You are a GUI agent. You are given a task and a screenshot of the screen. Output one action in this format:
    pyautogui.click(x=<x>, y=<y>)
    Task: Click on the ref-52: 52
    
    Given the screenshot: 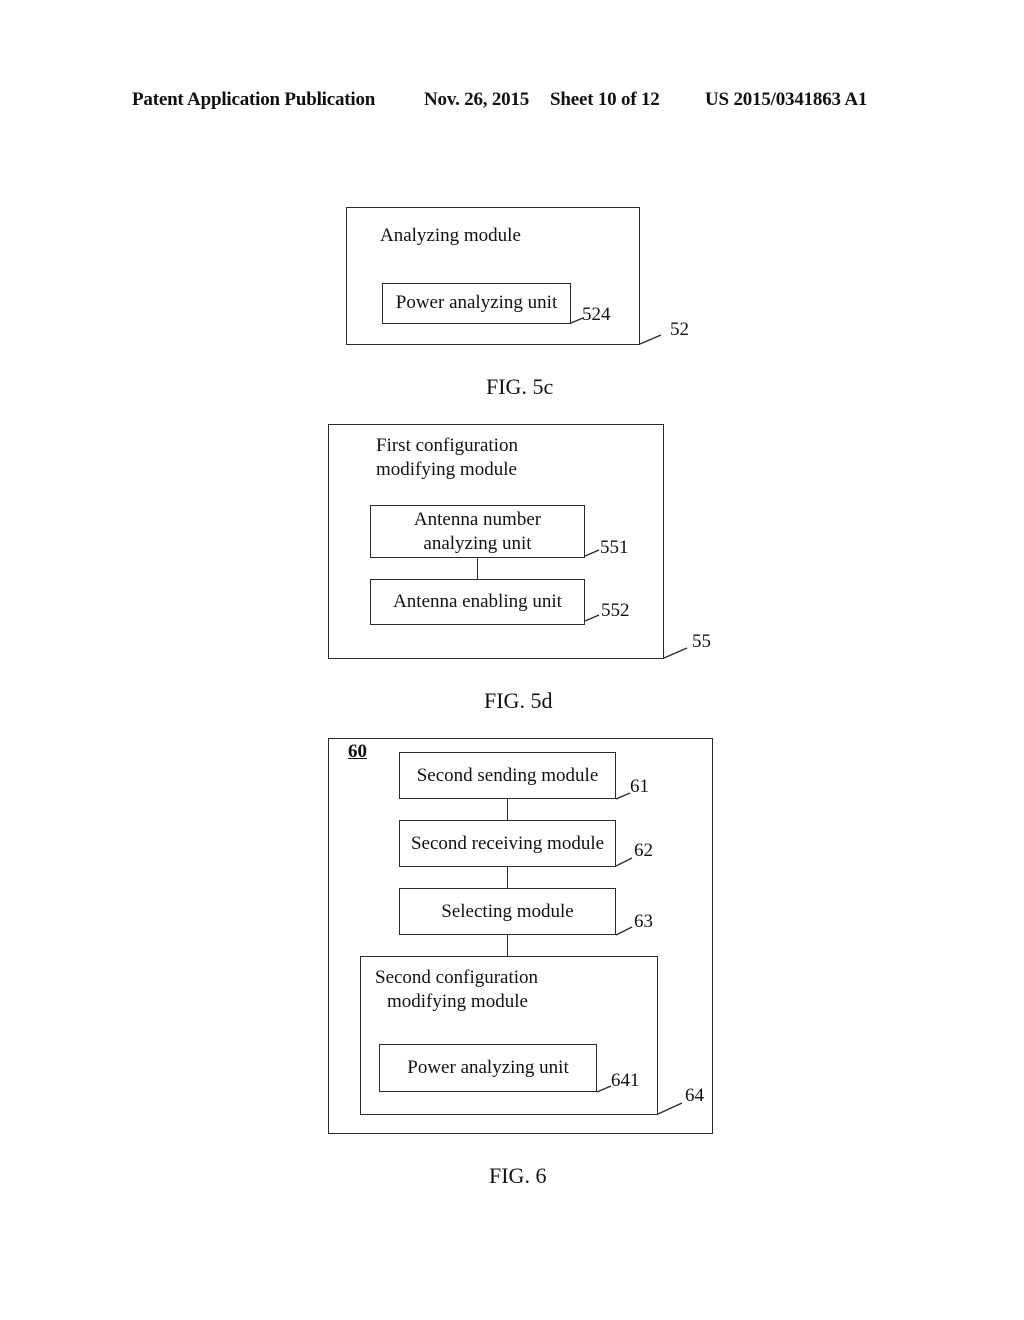 What is the action you would take?
    pyautogui.click(x=679, y=329)
    